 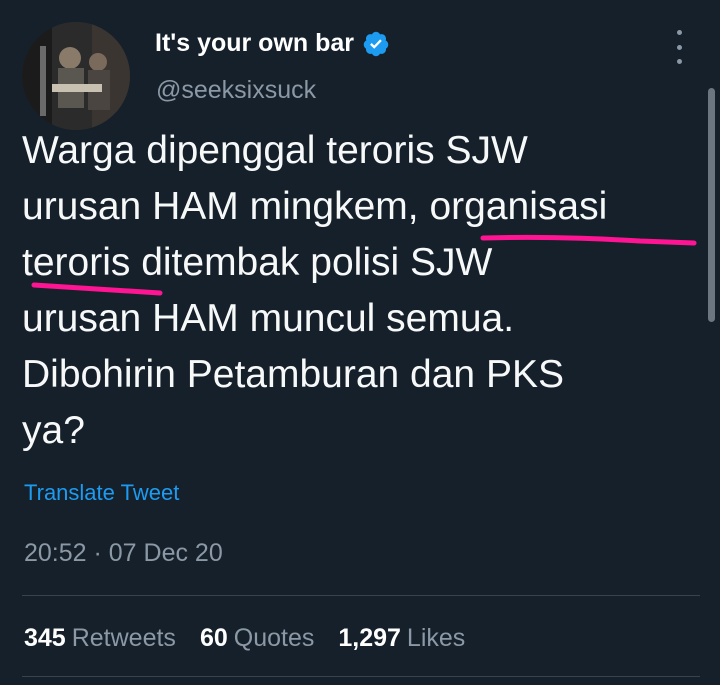 What do you see at coordinates (274, 638) in the screenshot?
I see `quotes-label: Quotes` at bounding box center [274, 638].